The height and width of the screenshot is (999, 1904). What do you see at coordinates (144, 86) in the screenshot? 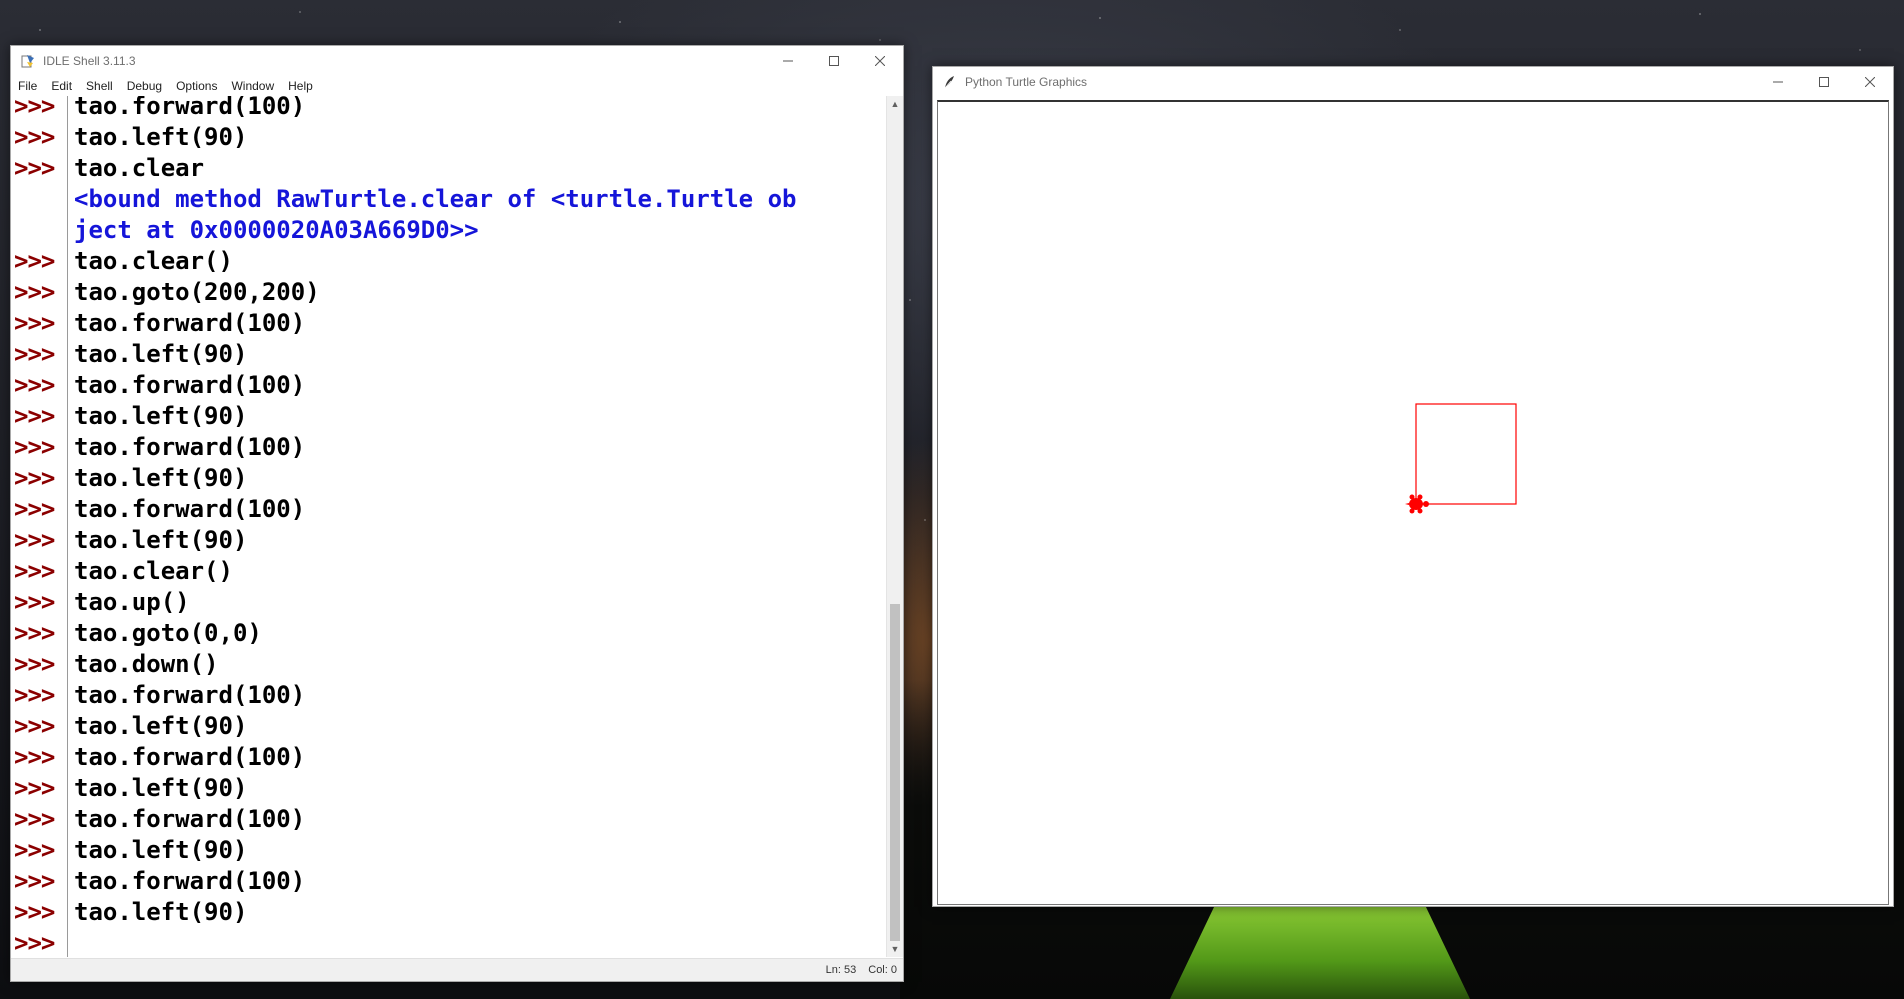
I see `menu-debug: Debug` at bounding box center [144, 86].